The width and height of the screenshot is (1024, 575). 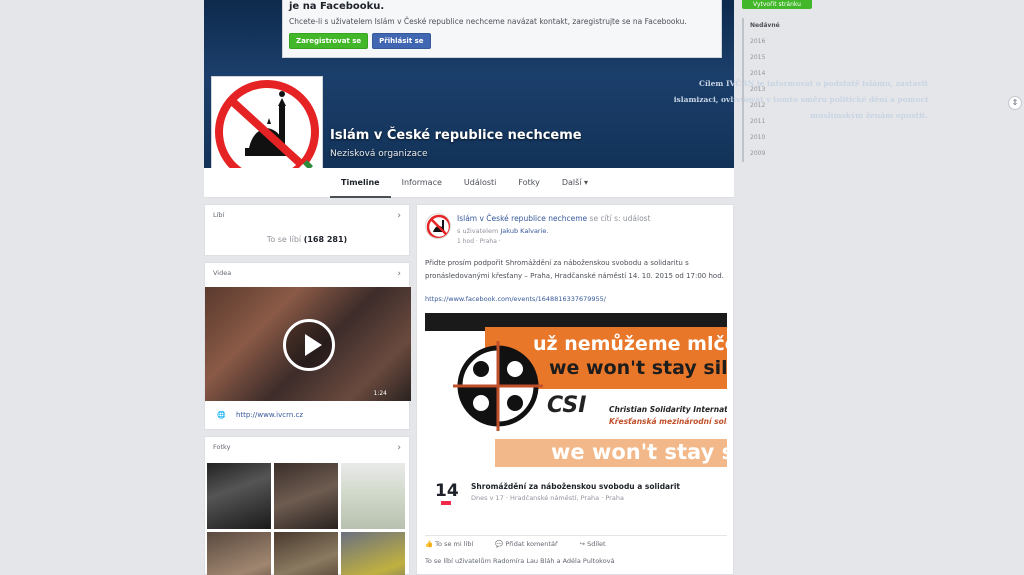 What do you see at coordinates (526, 544) in the screenshot?
I see `comment-button: 💬 Přidat komentář` at bounding box center [526, 544].